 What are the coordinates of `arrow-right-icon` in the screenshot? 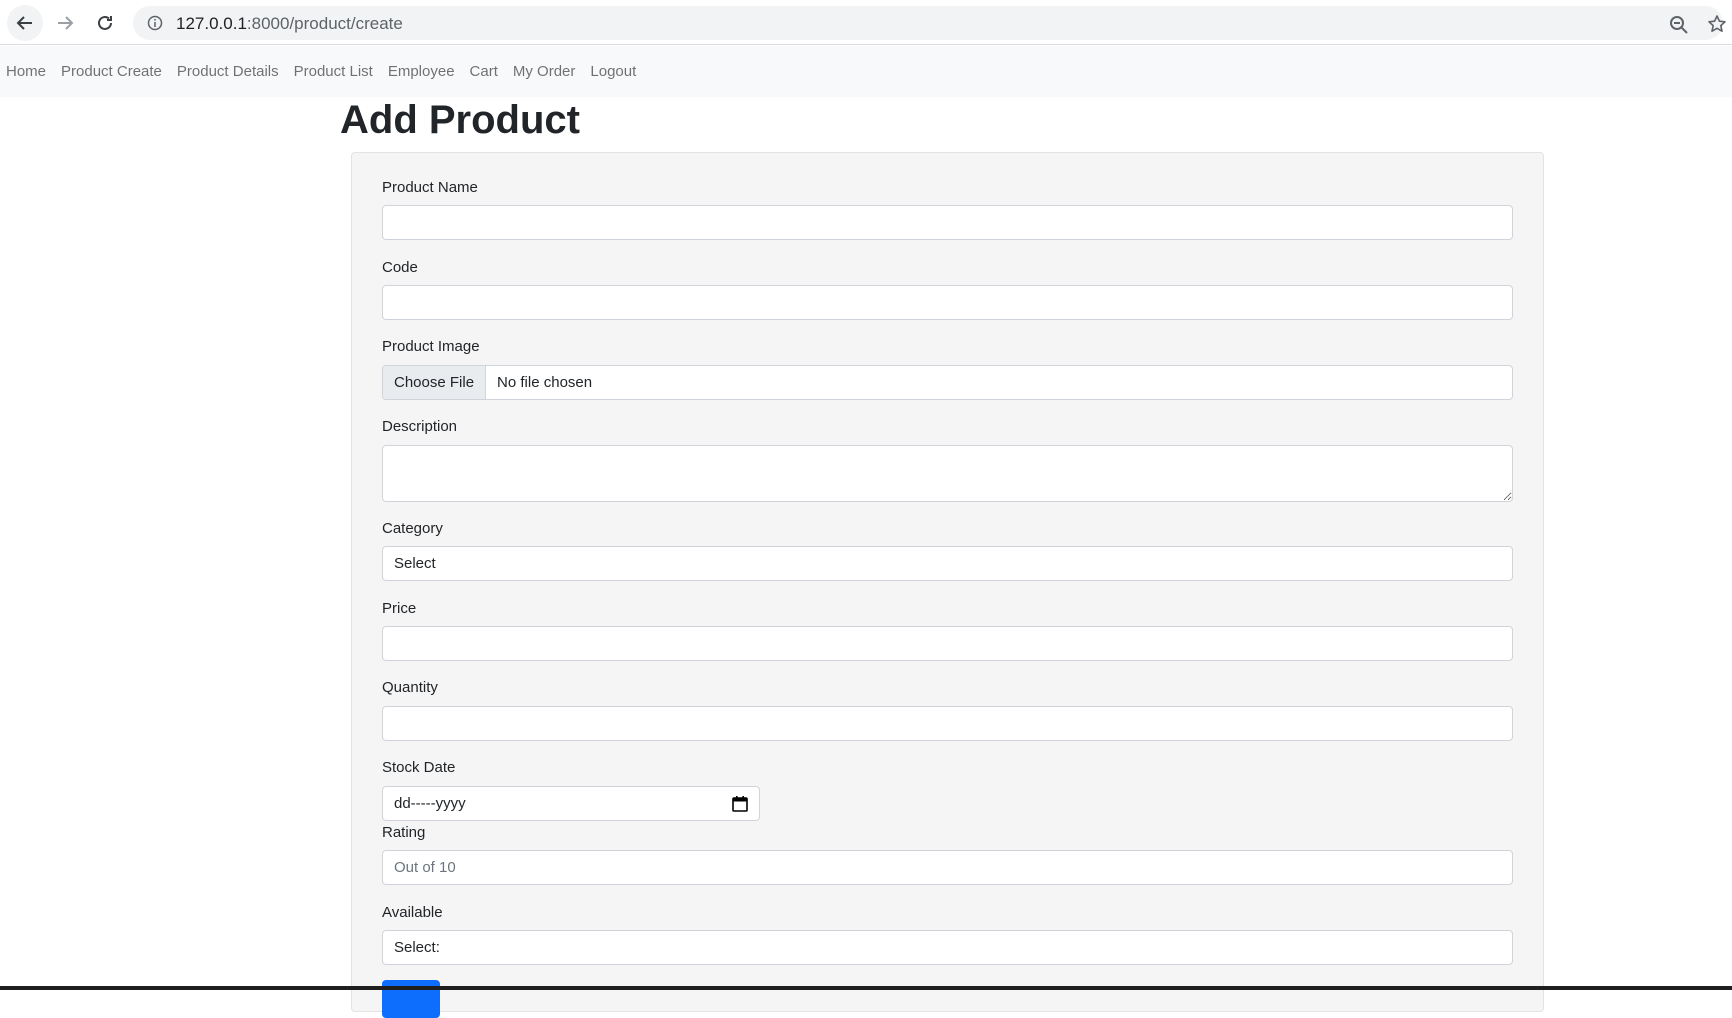 It's located at (66, 23).